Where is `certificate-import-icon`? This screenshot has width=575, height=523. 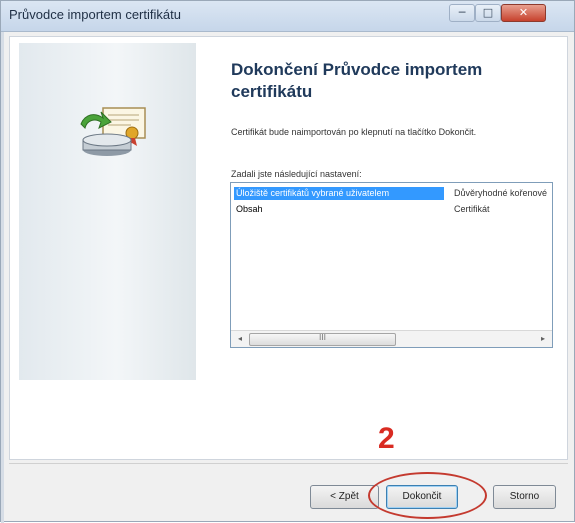 certificate-import-icon is located at coordinates (113, 131).